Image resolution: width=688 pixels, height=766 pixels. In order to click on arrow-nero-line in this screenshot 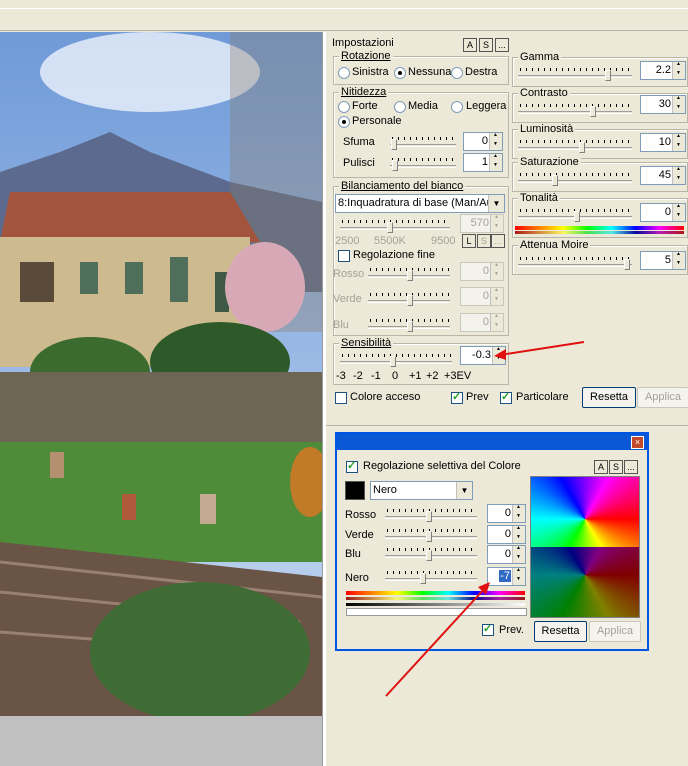, I will do `click(436, 641)`.